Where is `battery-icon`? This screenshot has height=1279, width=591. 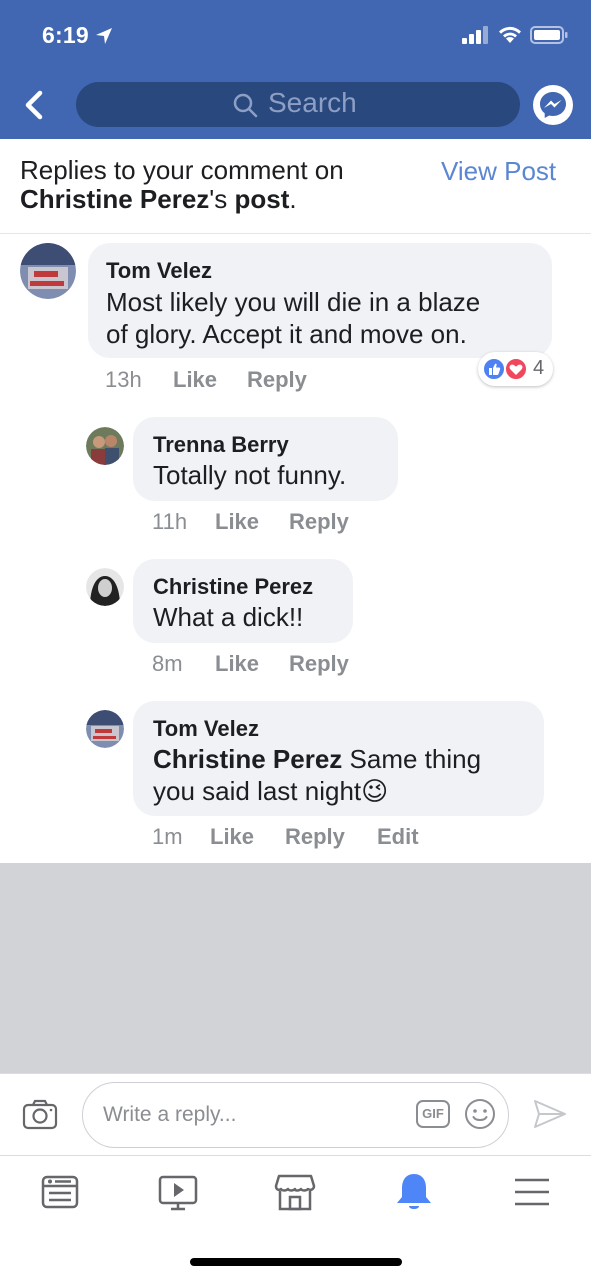 battery-icon is located at coordinates (549, 35).